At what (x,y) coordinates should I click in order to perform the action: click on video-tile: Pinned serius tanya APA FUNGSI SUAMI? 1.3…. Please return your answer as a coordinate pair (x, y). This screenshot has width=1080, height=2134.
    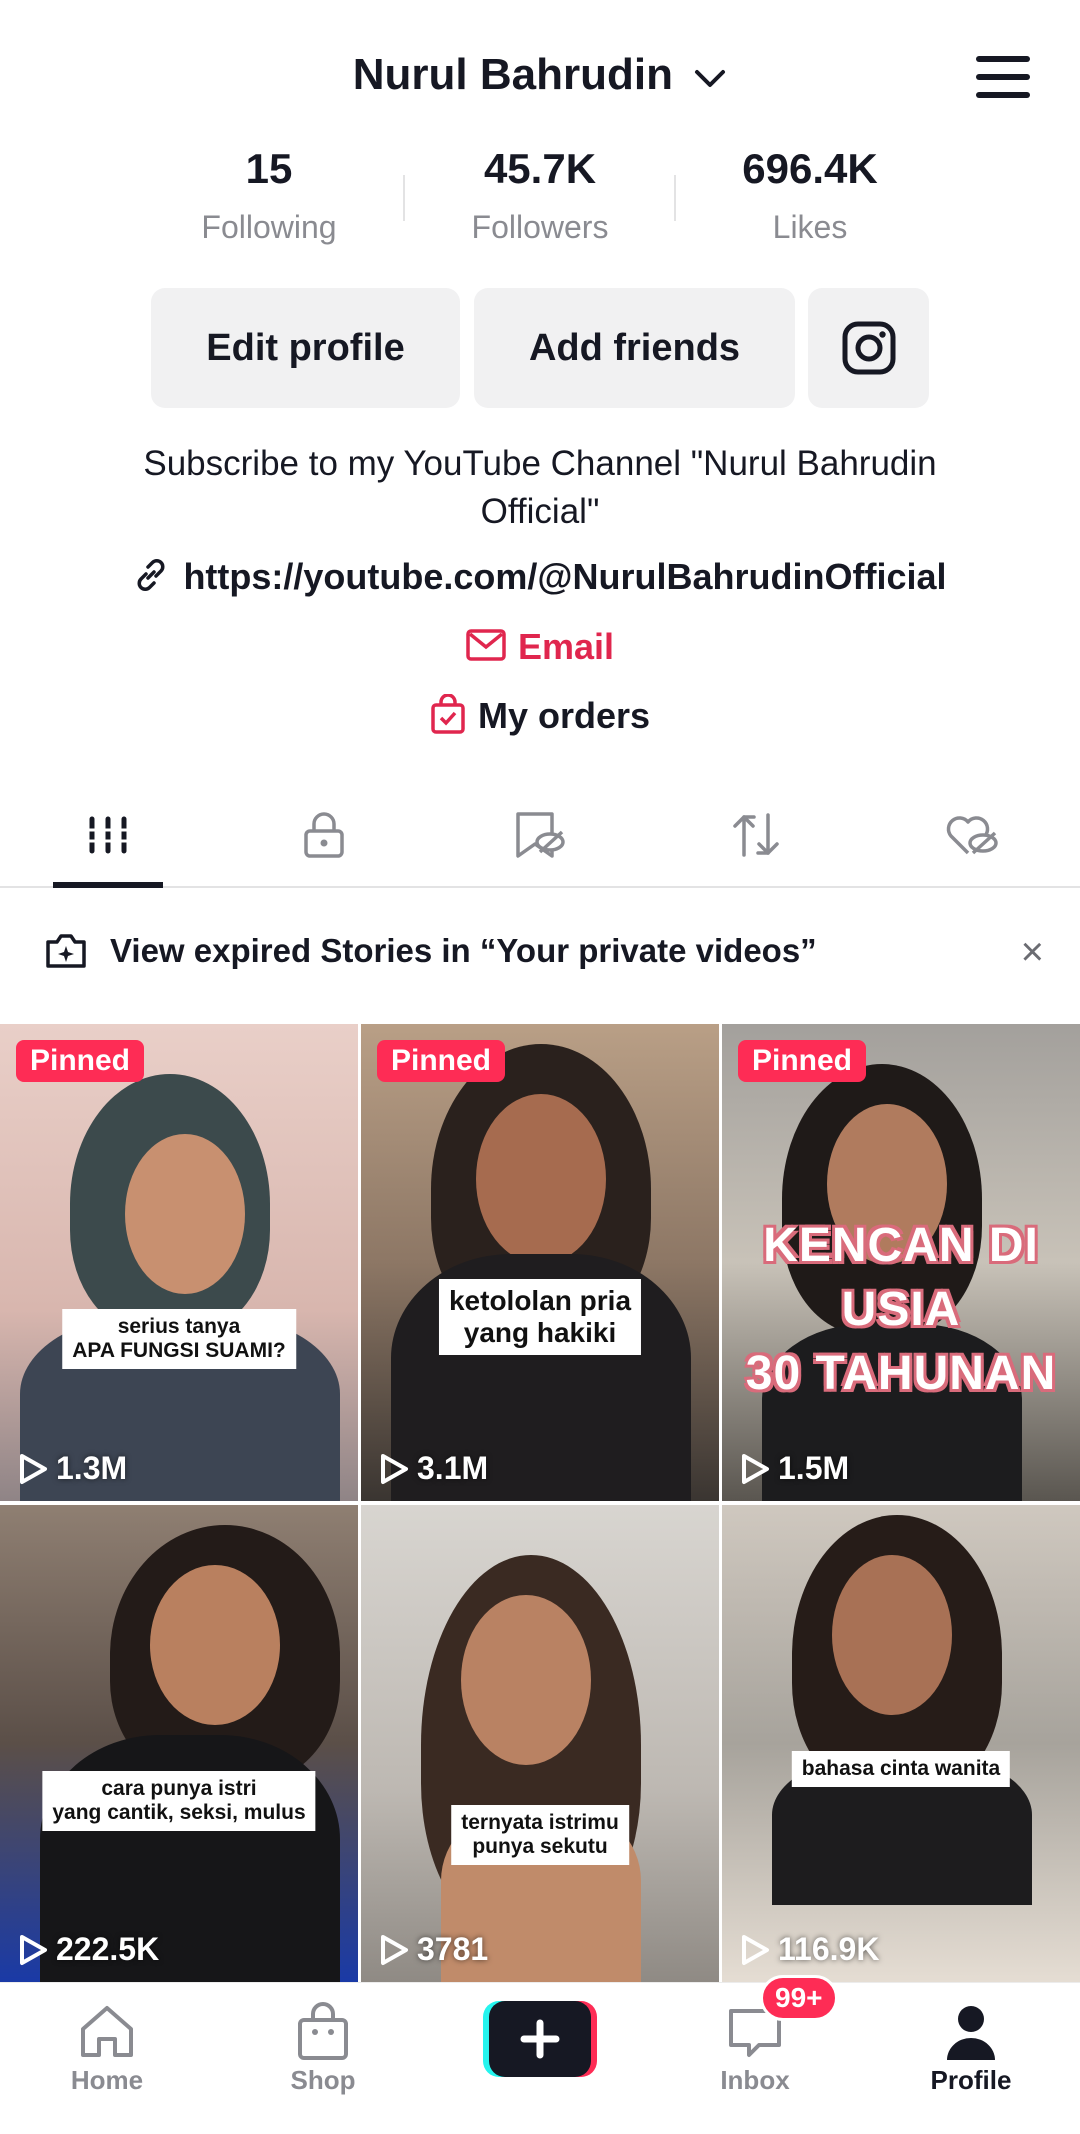
    Looking at the image, I should click on (179, 1262).